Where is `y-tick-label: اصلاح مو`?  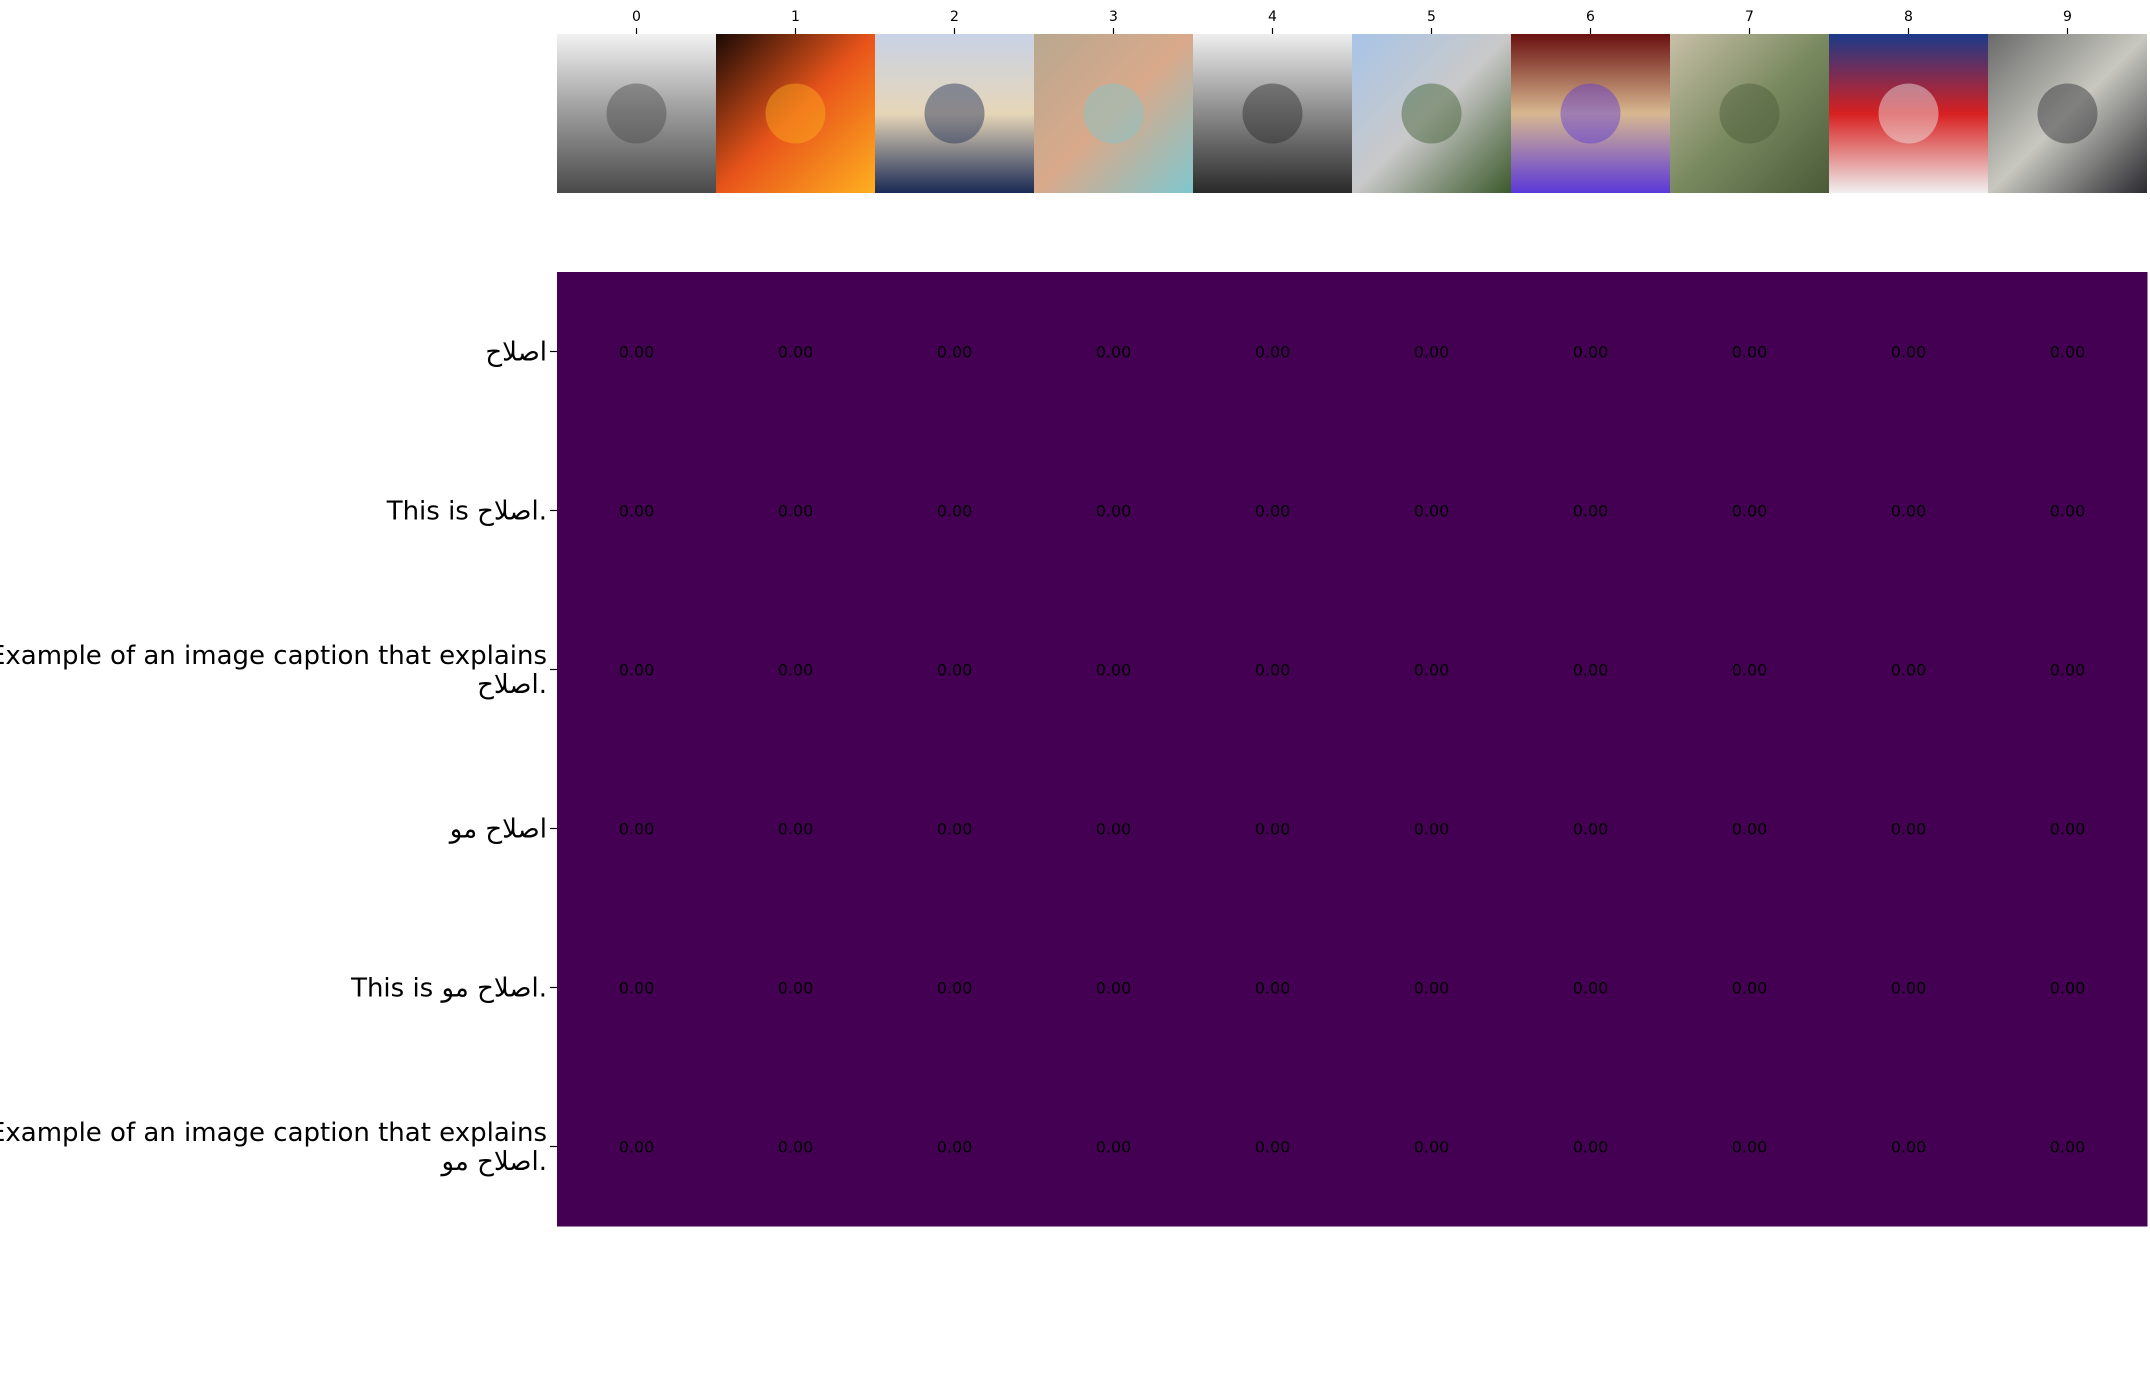
y-tick-label: اصلاح مو is located at coordinates (497, 830).